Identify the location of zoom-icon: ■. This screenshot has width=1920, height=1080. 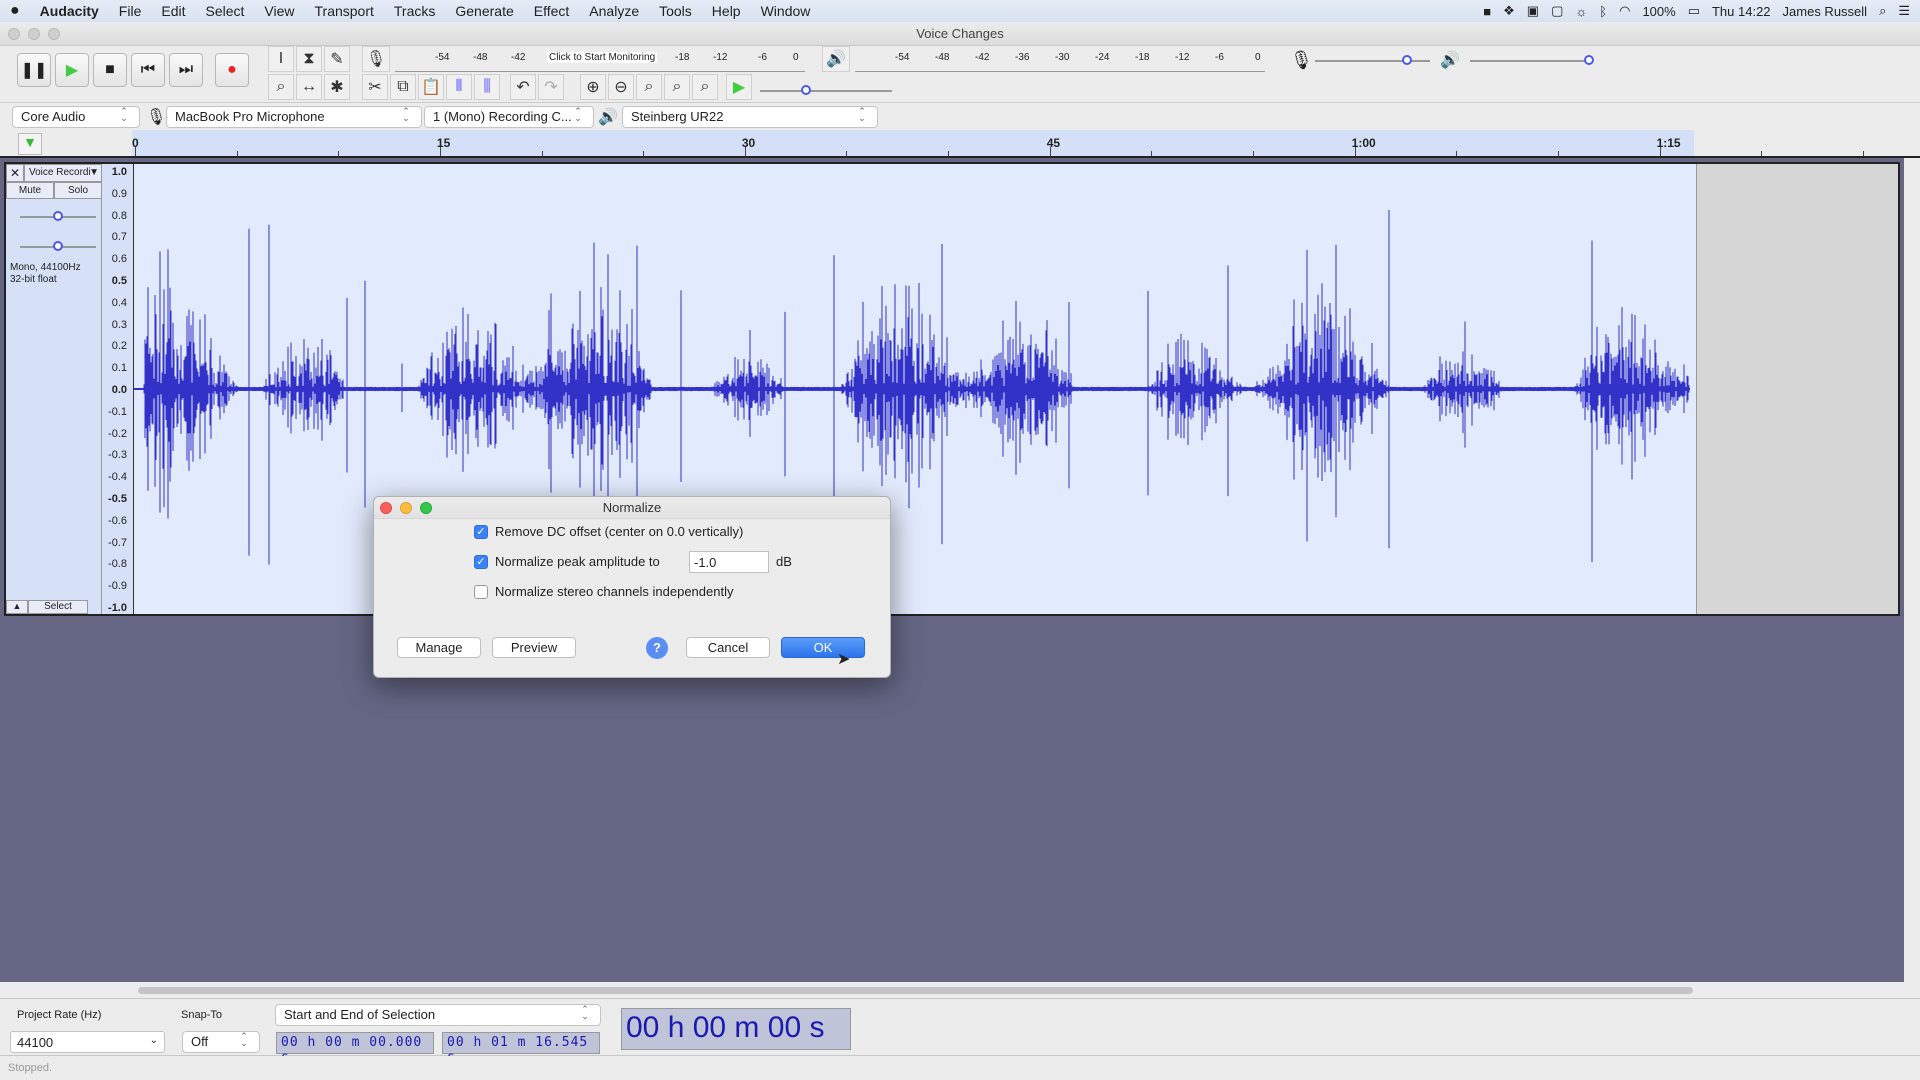
(1487, 11).